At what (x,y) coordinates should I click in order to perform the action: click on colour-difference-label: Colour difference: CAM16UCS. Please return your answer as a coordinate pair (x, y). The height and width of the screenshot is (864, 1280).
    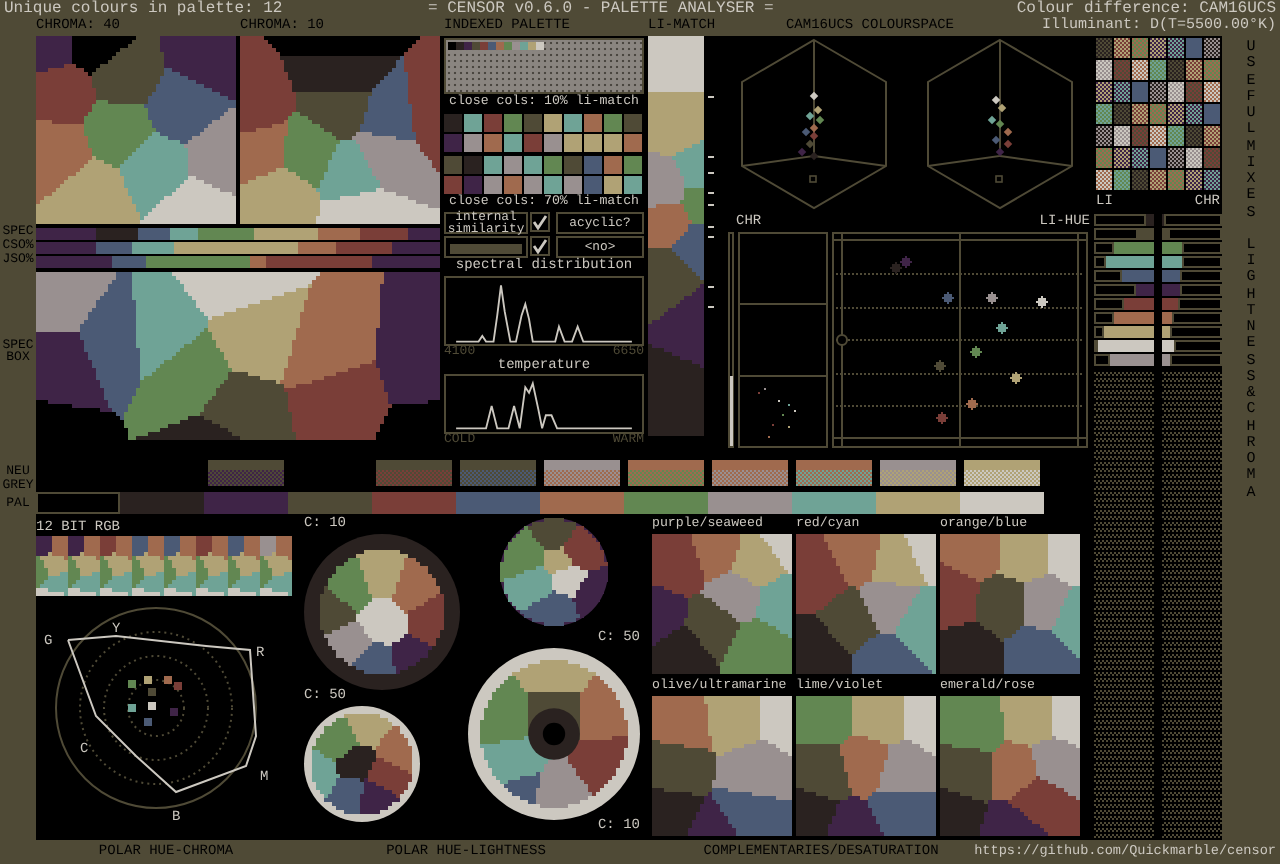
    Looking at the image, I should click on (1146, 9).